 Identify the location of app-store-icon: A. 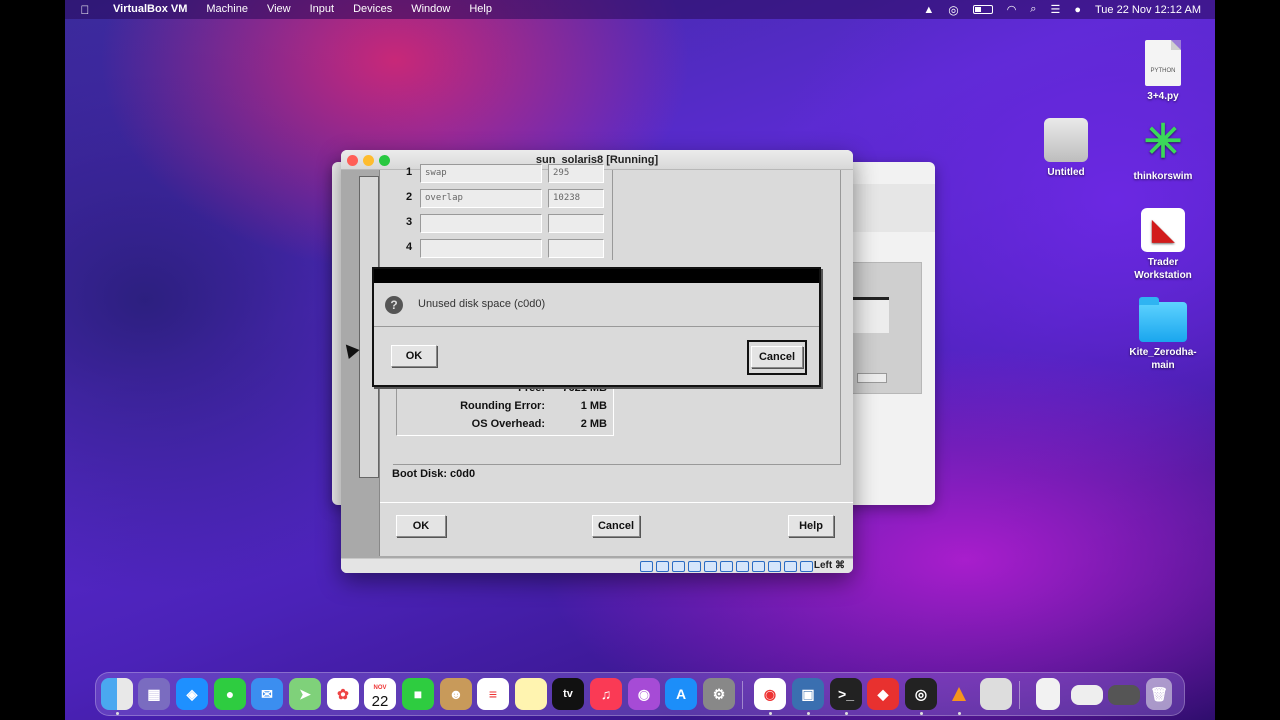
(681, 694).